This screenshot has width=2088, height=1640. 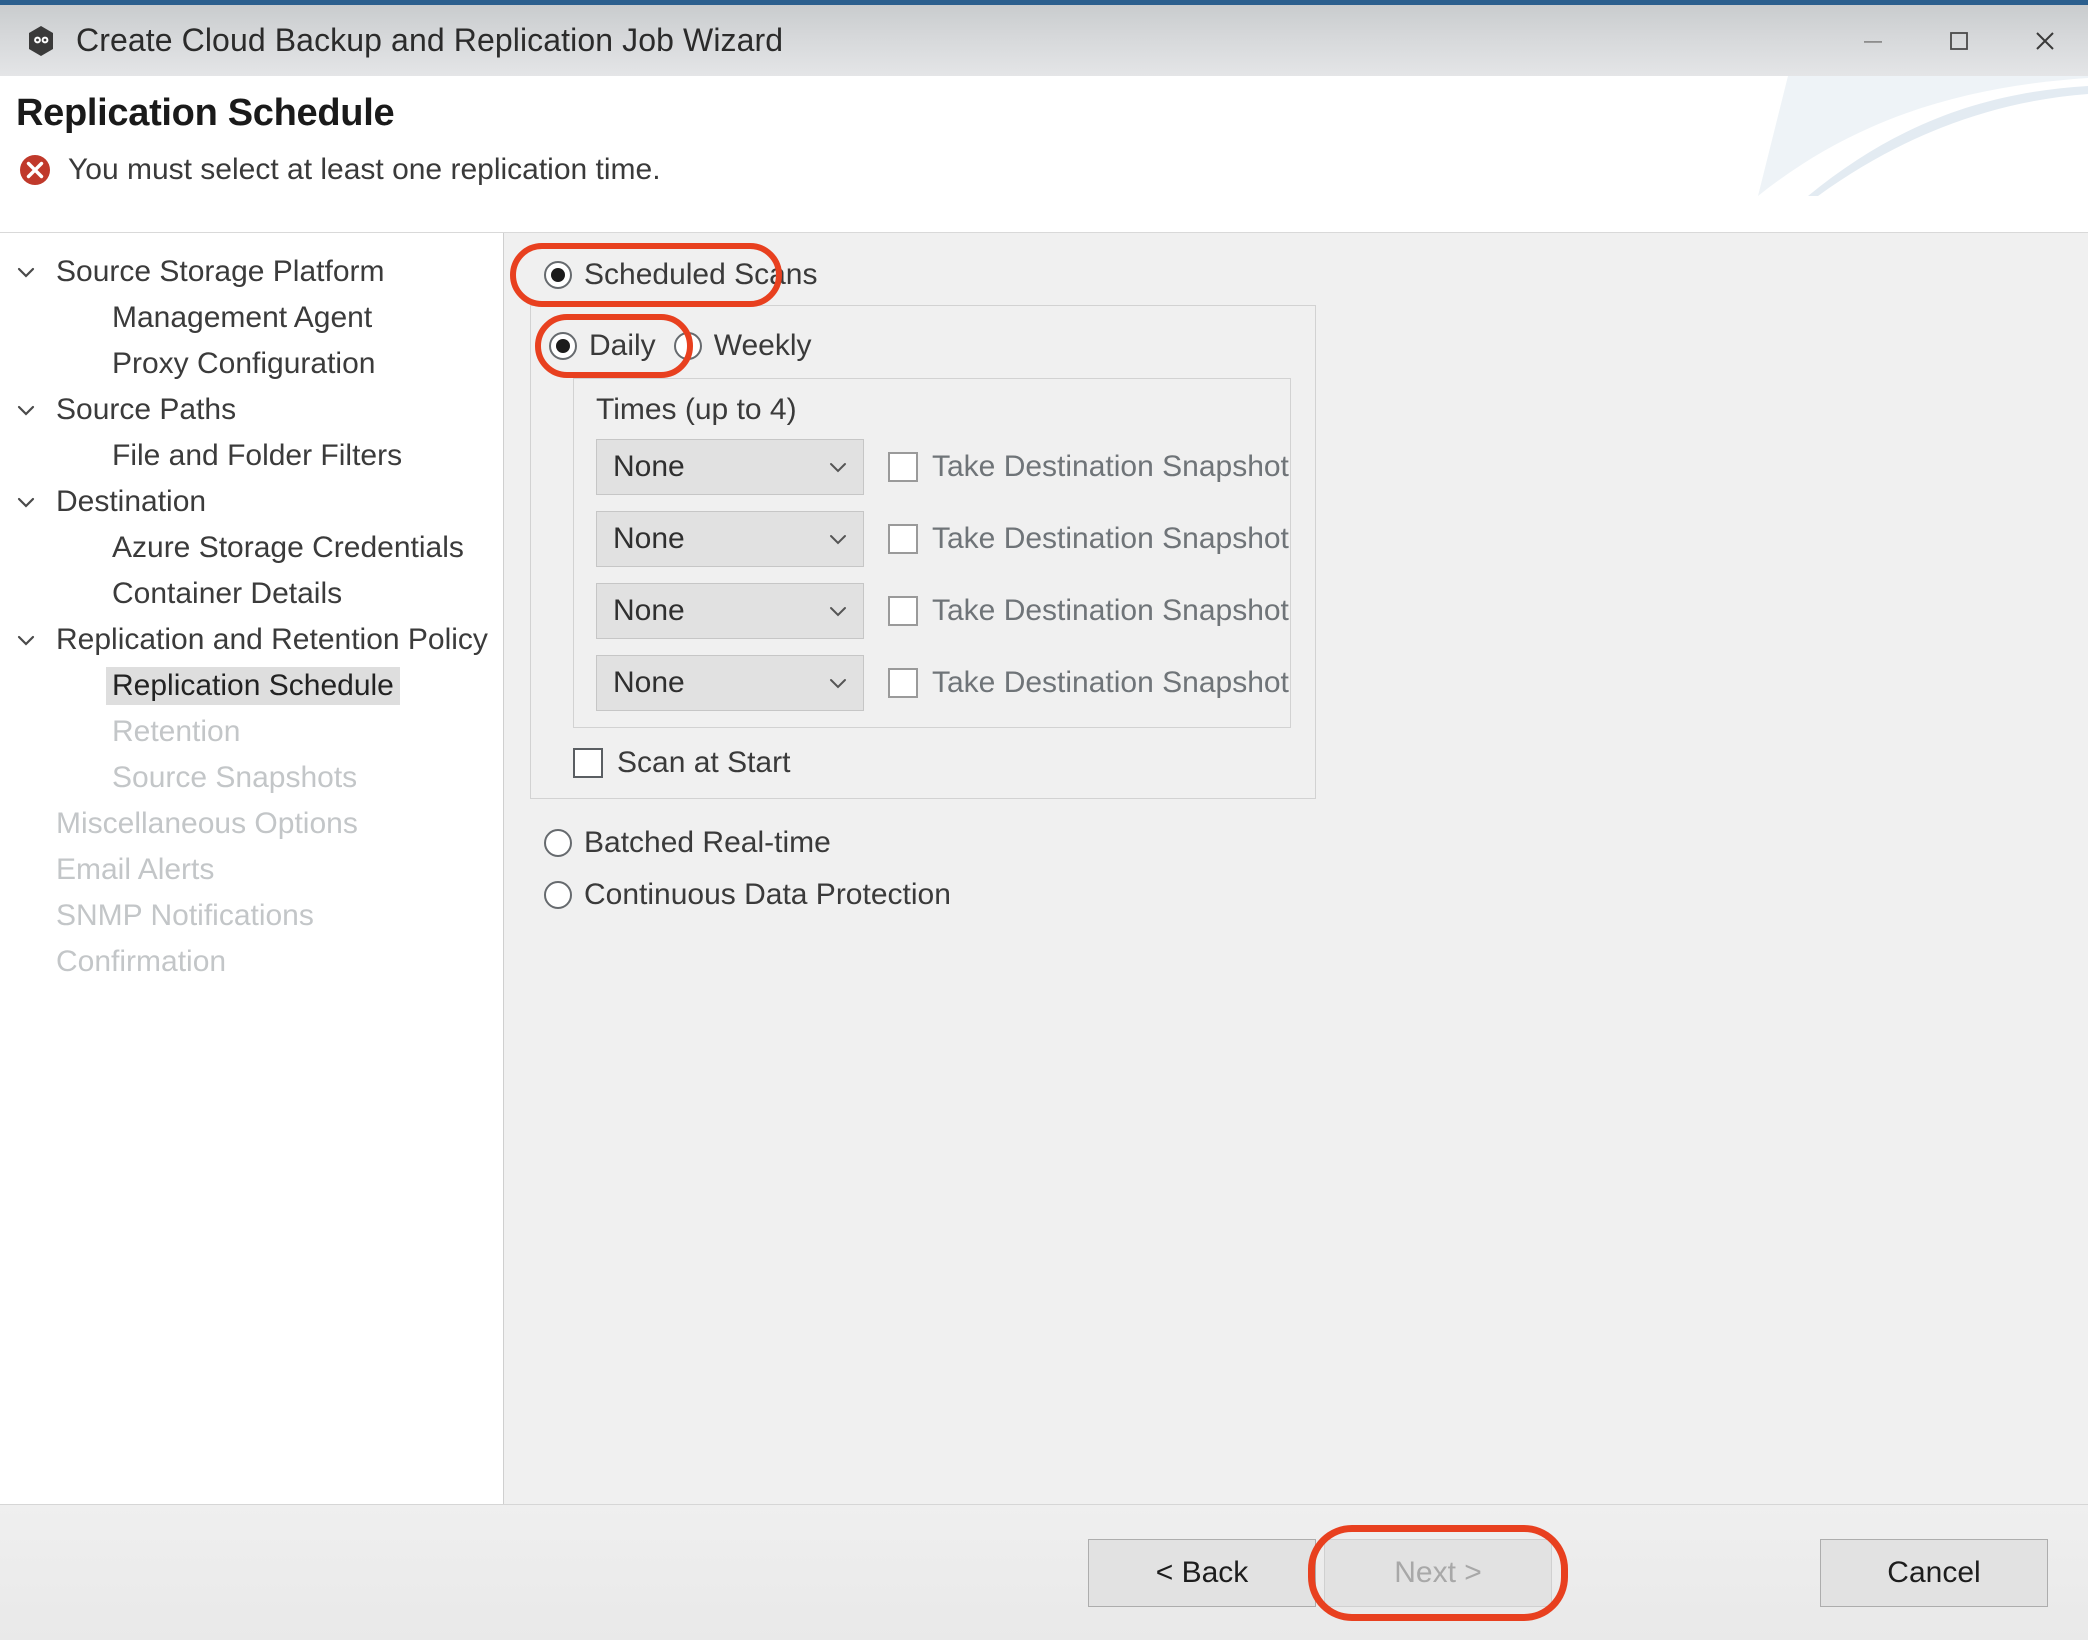 I want to click on sidebar-item-label: File and Folder Filters, so click(x=257, y=455).